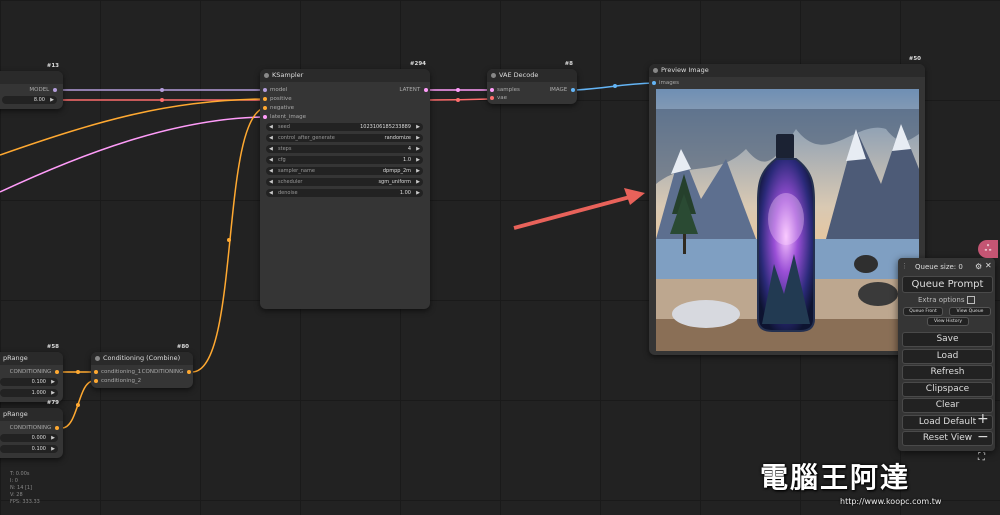 The image size is (1000, 515). I want to click on node-title: Conditioning (Combine), so click(142, 358).